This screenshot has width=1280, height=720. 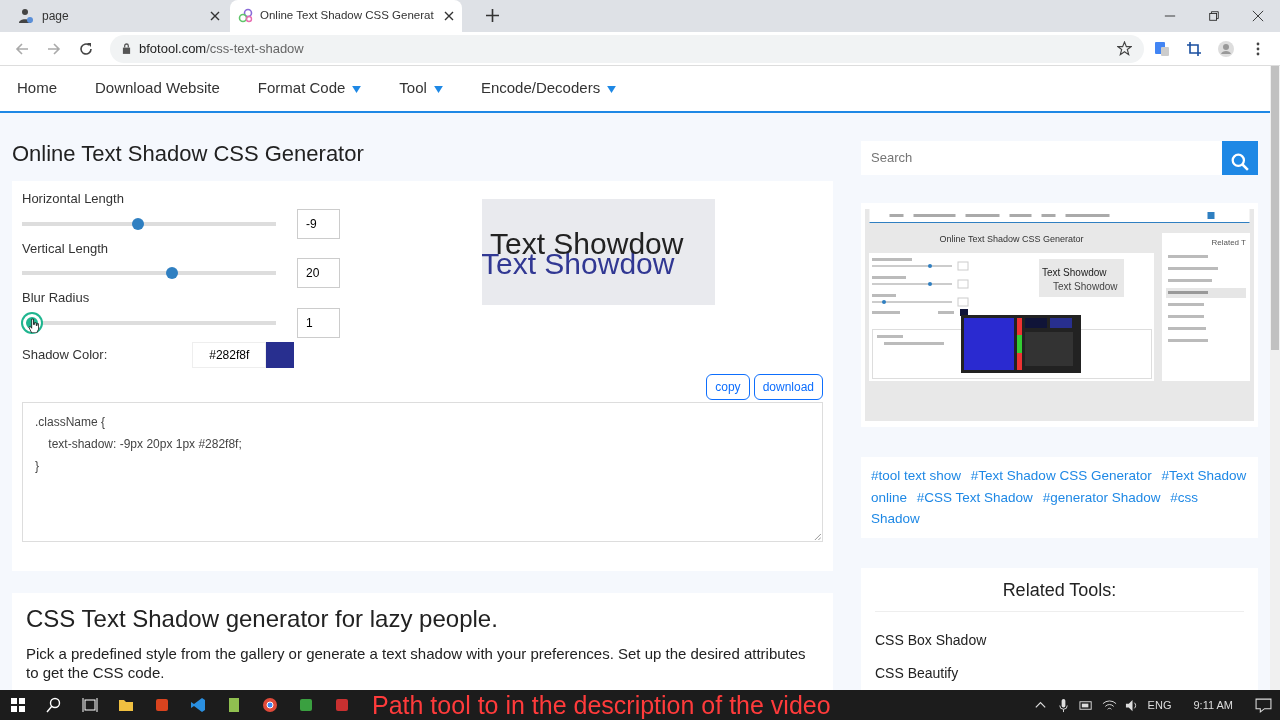 I want to click on section-heading: CSS Text Shadow generator for lazy people., so click(x=262, y=620).